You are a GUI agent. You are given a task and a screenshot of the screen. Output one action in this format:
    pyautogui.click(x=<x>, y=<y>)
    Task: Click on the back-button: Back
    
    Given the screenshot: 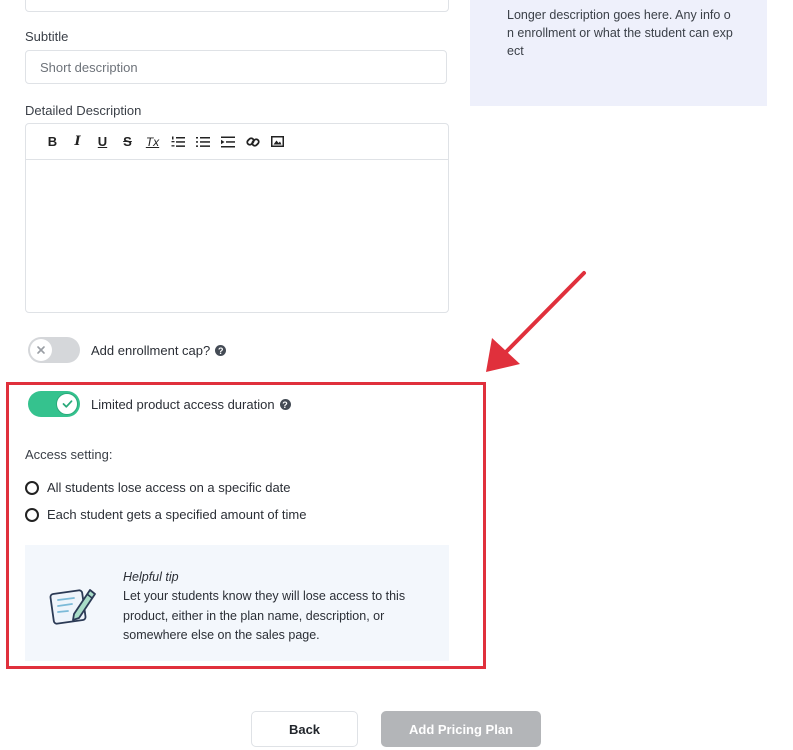 What is the action you would take?
    pyautogui.click(x=304, y=729)
    